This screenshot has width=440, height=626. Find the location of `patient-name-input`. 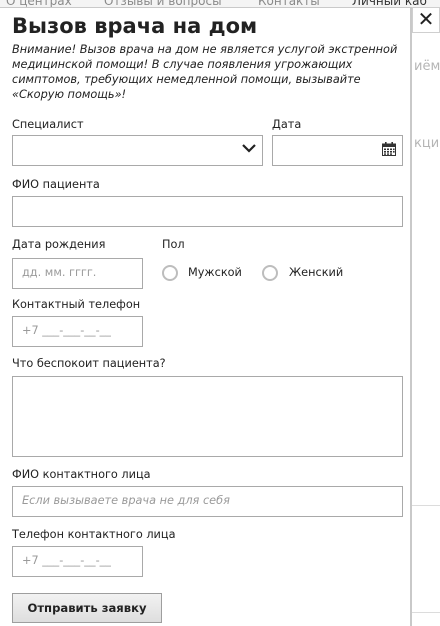

patient-name-input is located at coordinates (207, 211).